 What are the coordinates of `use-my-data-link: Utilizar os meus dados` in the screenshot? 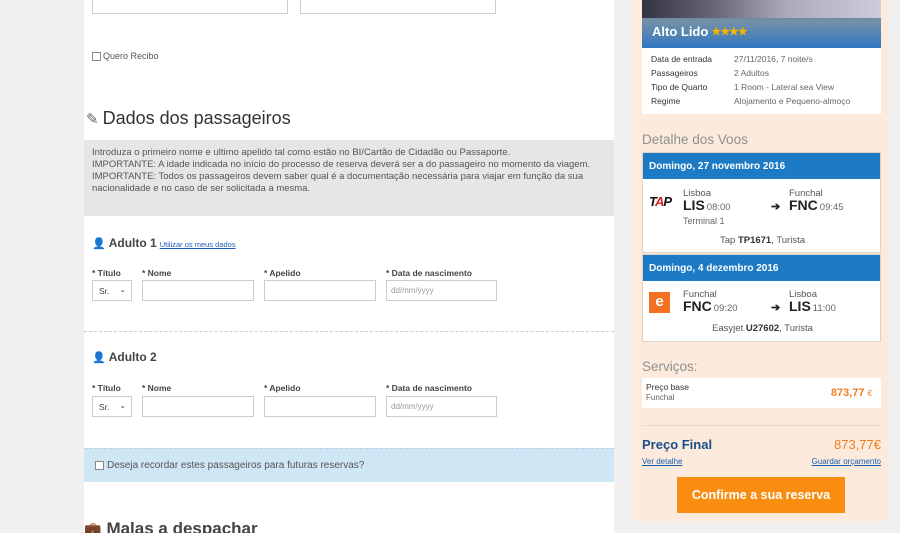 It's located at (198, 244).